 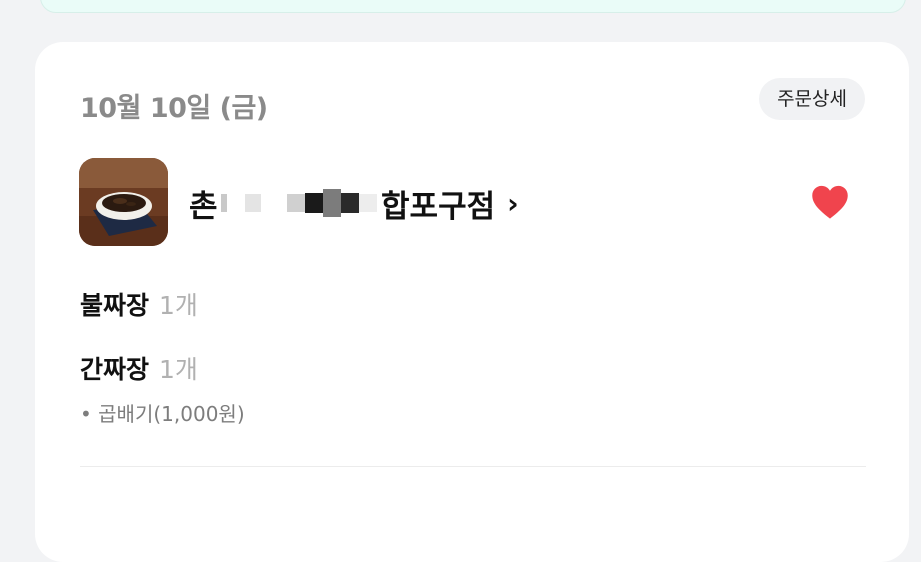 I want to click on store-link: 촌 합포구점 ›, so click(x=354, y=203).